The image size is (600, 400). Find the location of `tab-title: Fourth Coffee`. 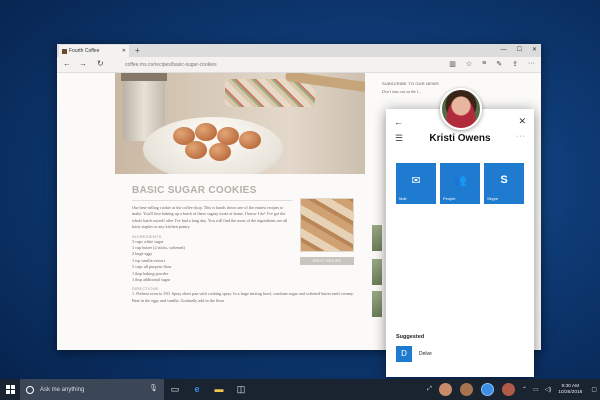

tab-title: Fourth Coffee is located at coordinates (84, 51).